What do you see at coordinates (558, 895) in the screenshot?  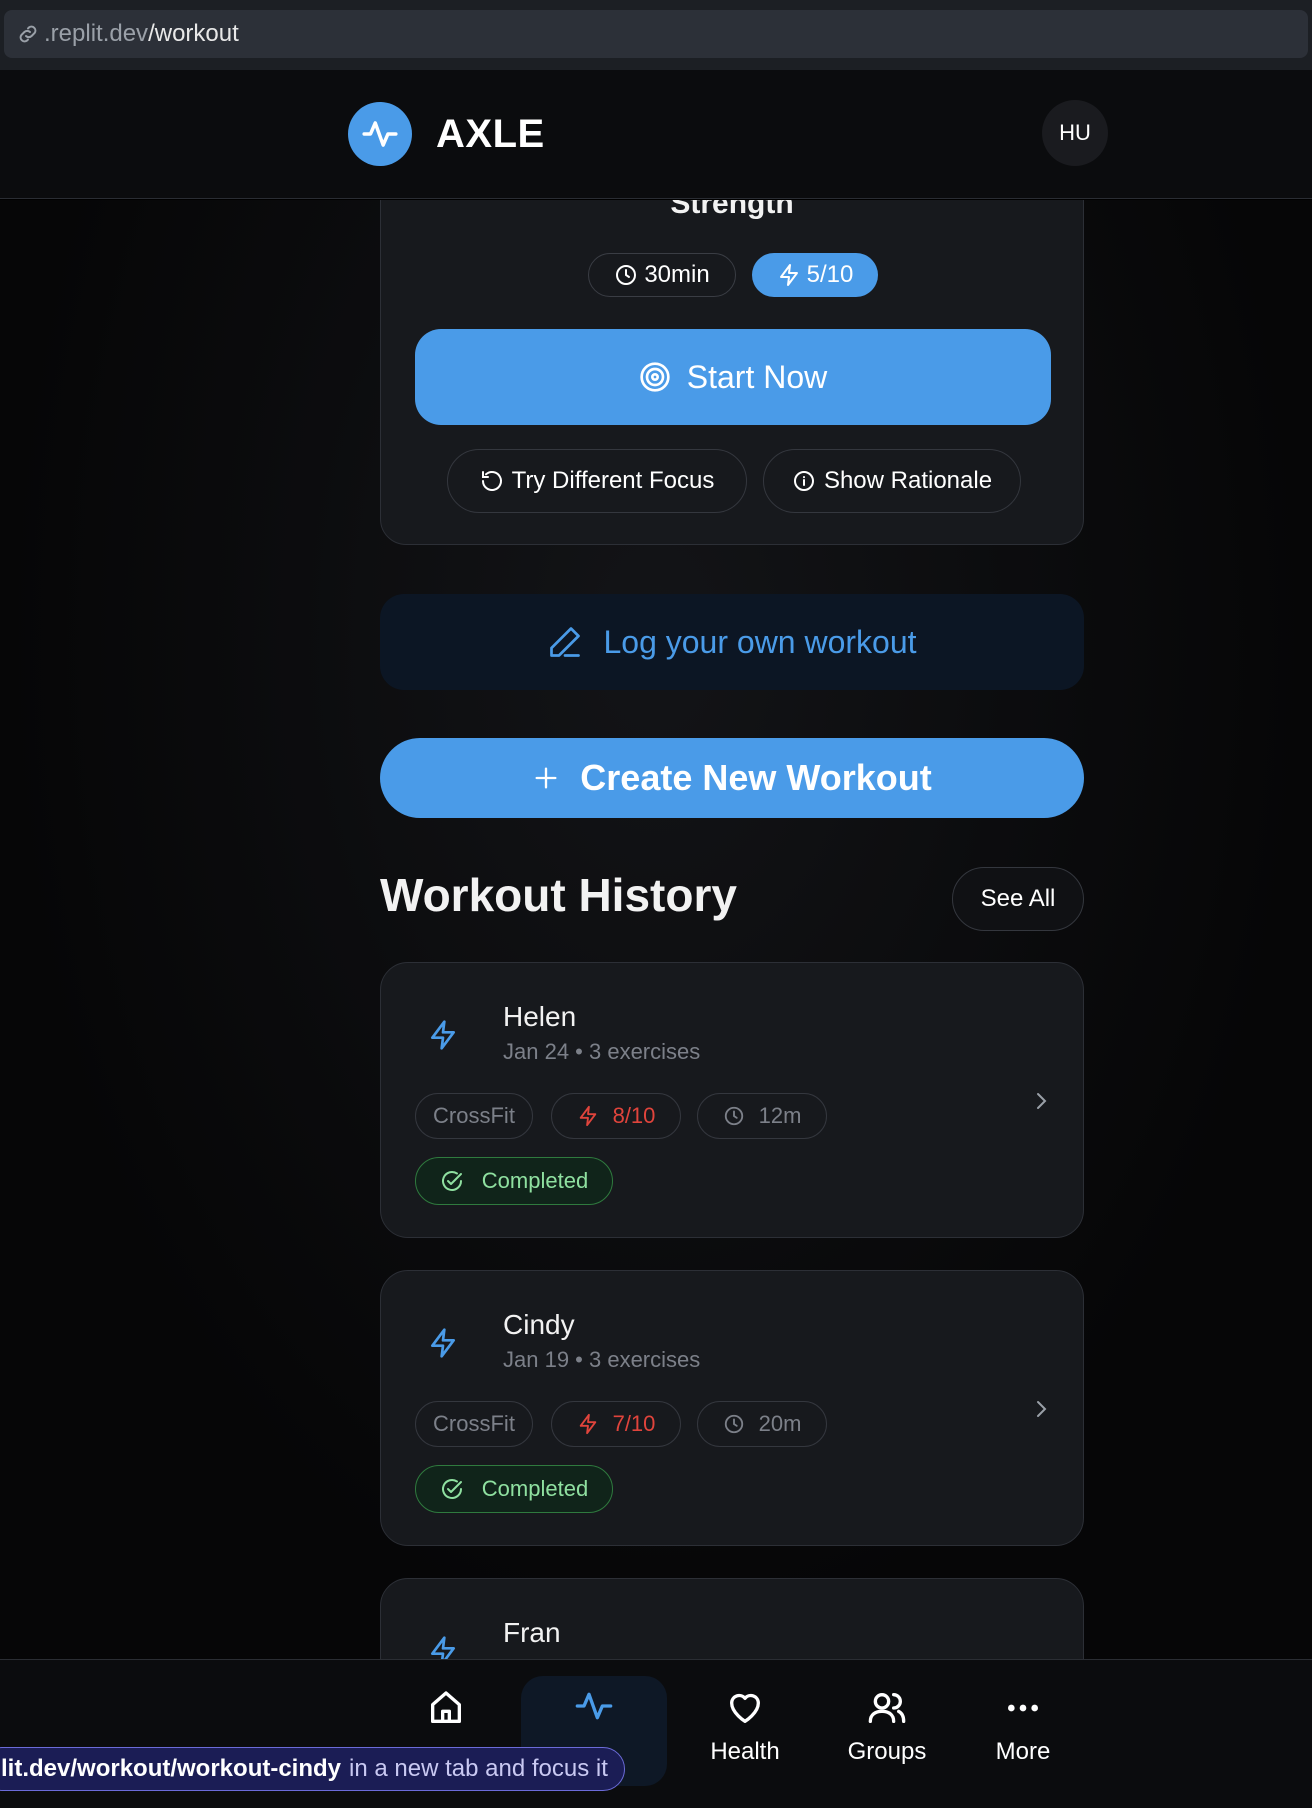 I see `workout-history-title: Workout History` at bounding box center [558, 895].